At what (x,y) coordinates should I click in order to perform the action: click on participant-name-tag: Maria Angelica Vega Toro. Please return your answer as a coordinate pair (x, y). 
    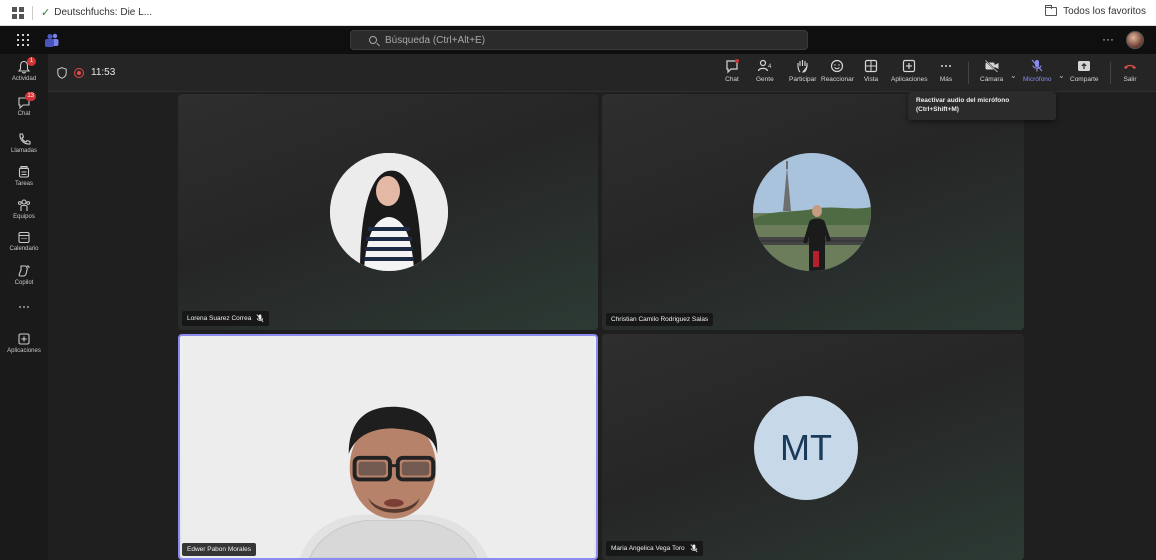
    Looking at the image, I should click on (654, 548).